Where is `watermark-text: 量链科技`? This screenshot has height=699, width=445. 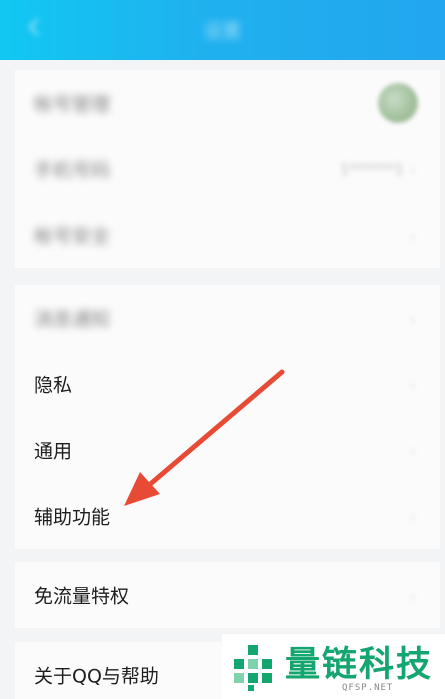 watermark-text: 量链科技 is located at coordinates (359, 665).